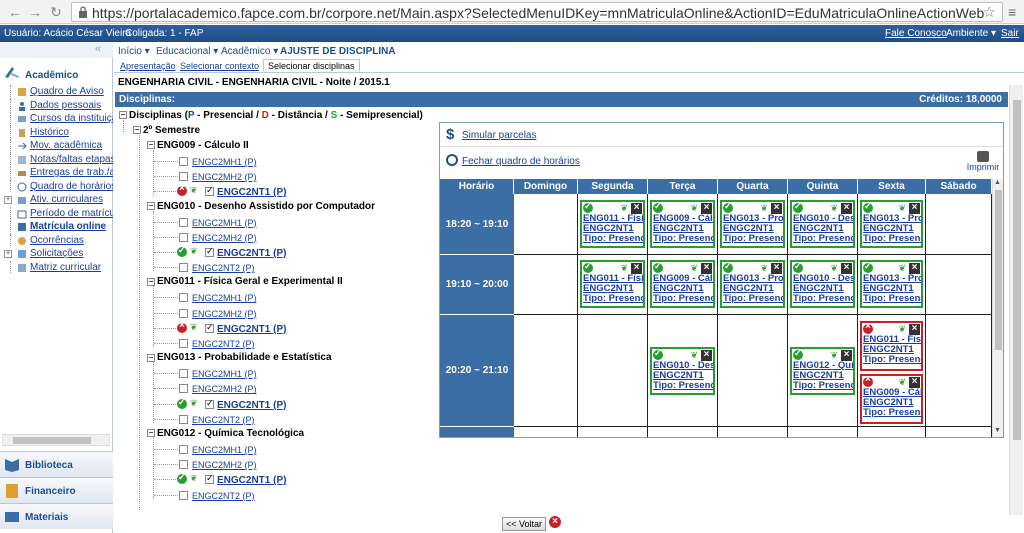 This screenshot has width=1024, height=533. I want to click on sidebar-item-solicitacoes: + Solicitações, so click(56, 254).